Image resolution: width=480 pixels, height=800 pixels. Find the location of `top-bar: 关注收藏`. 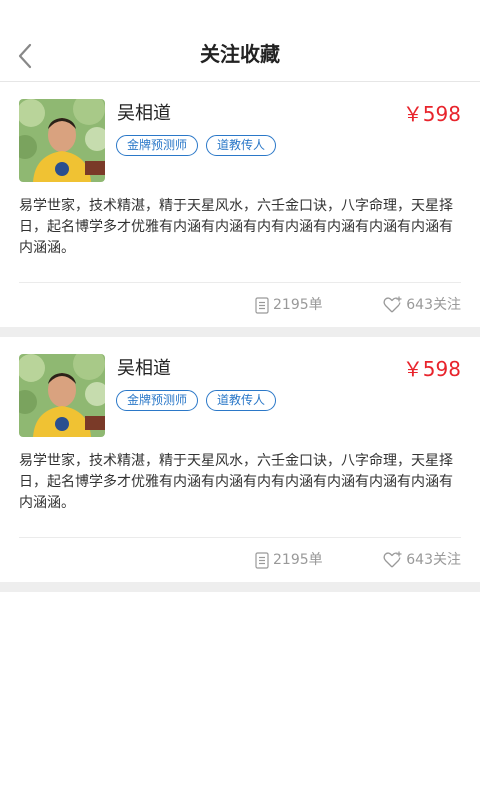

top-bar: 关注收藏 is located at coordinates (240, 41).